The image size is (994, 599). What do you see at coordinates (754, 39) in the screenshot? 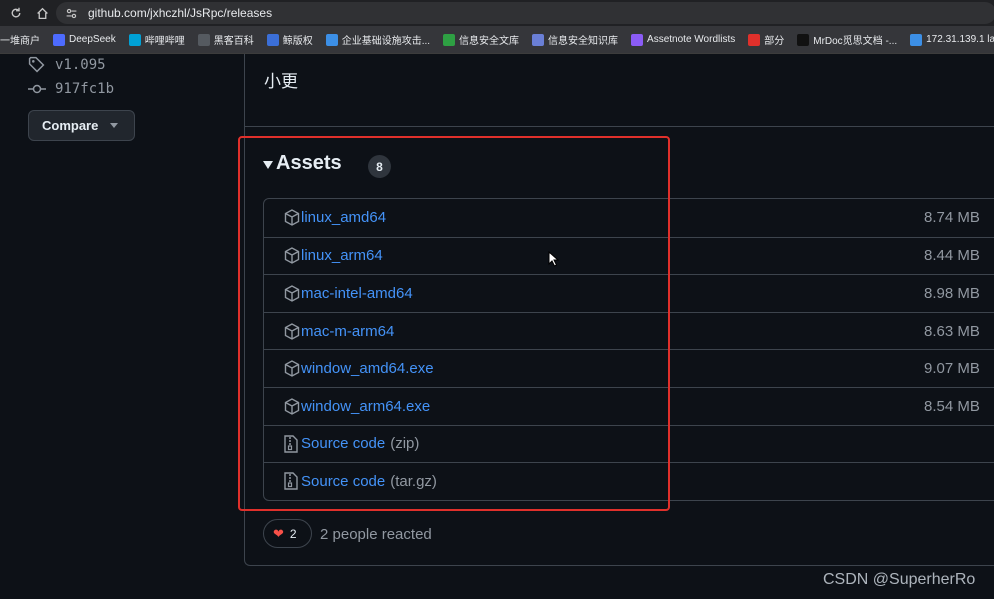
I see `red-shield-icon` at bounding box center [754, 39].